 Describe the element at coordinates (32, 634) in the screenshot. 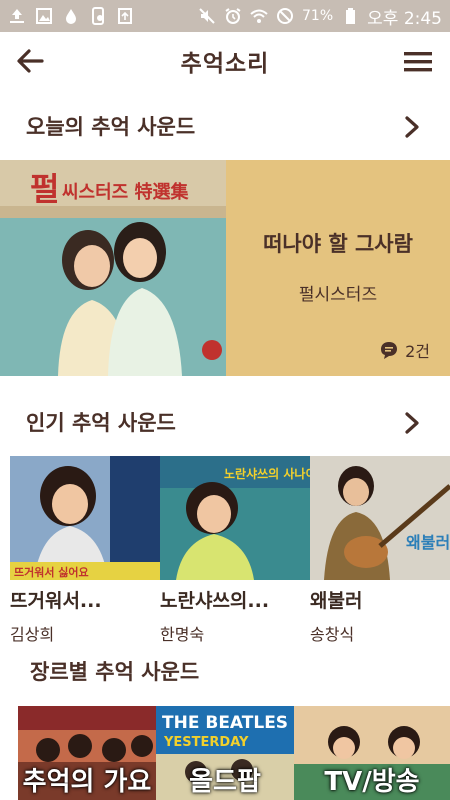

I see `artist-name: 김상희` at that location.